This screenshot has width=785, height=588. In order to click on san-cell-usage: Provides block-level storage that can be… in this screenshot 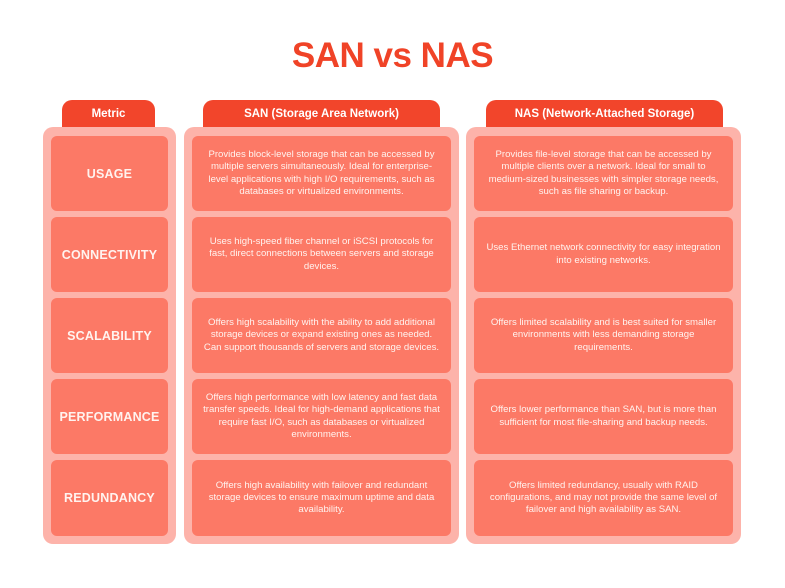, I will do `click(321, 173)`.